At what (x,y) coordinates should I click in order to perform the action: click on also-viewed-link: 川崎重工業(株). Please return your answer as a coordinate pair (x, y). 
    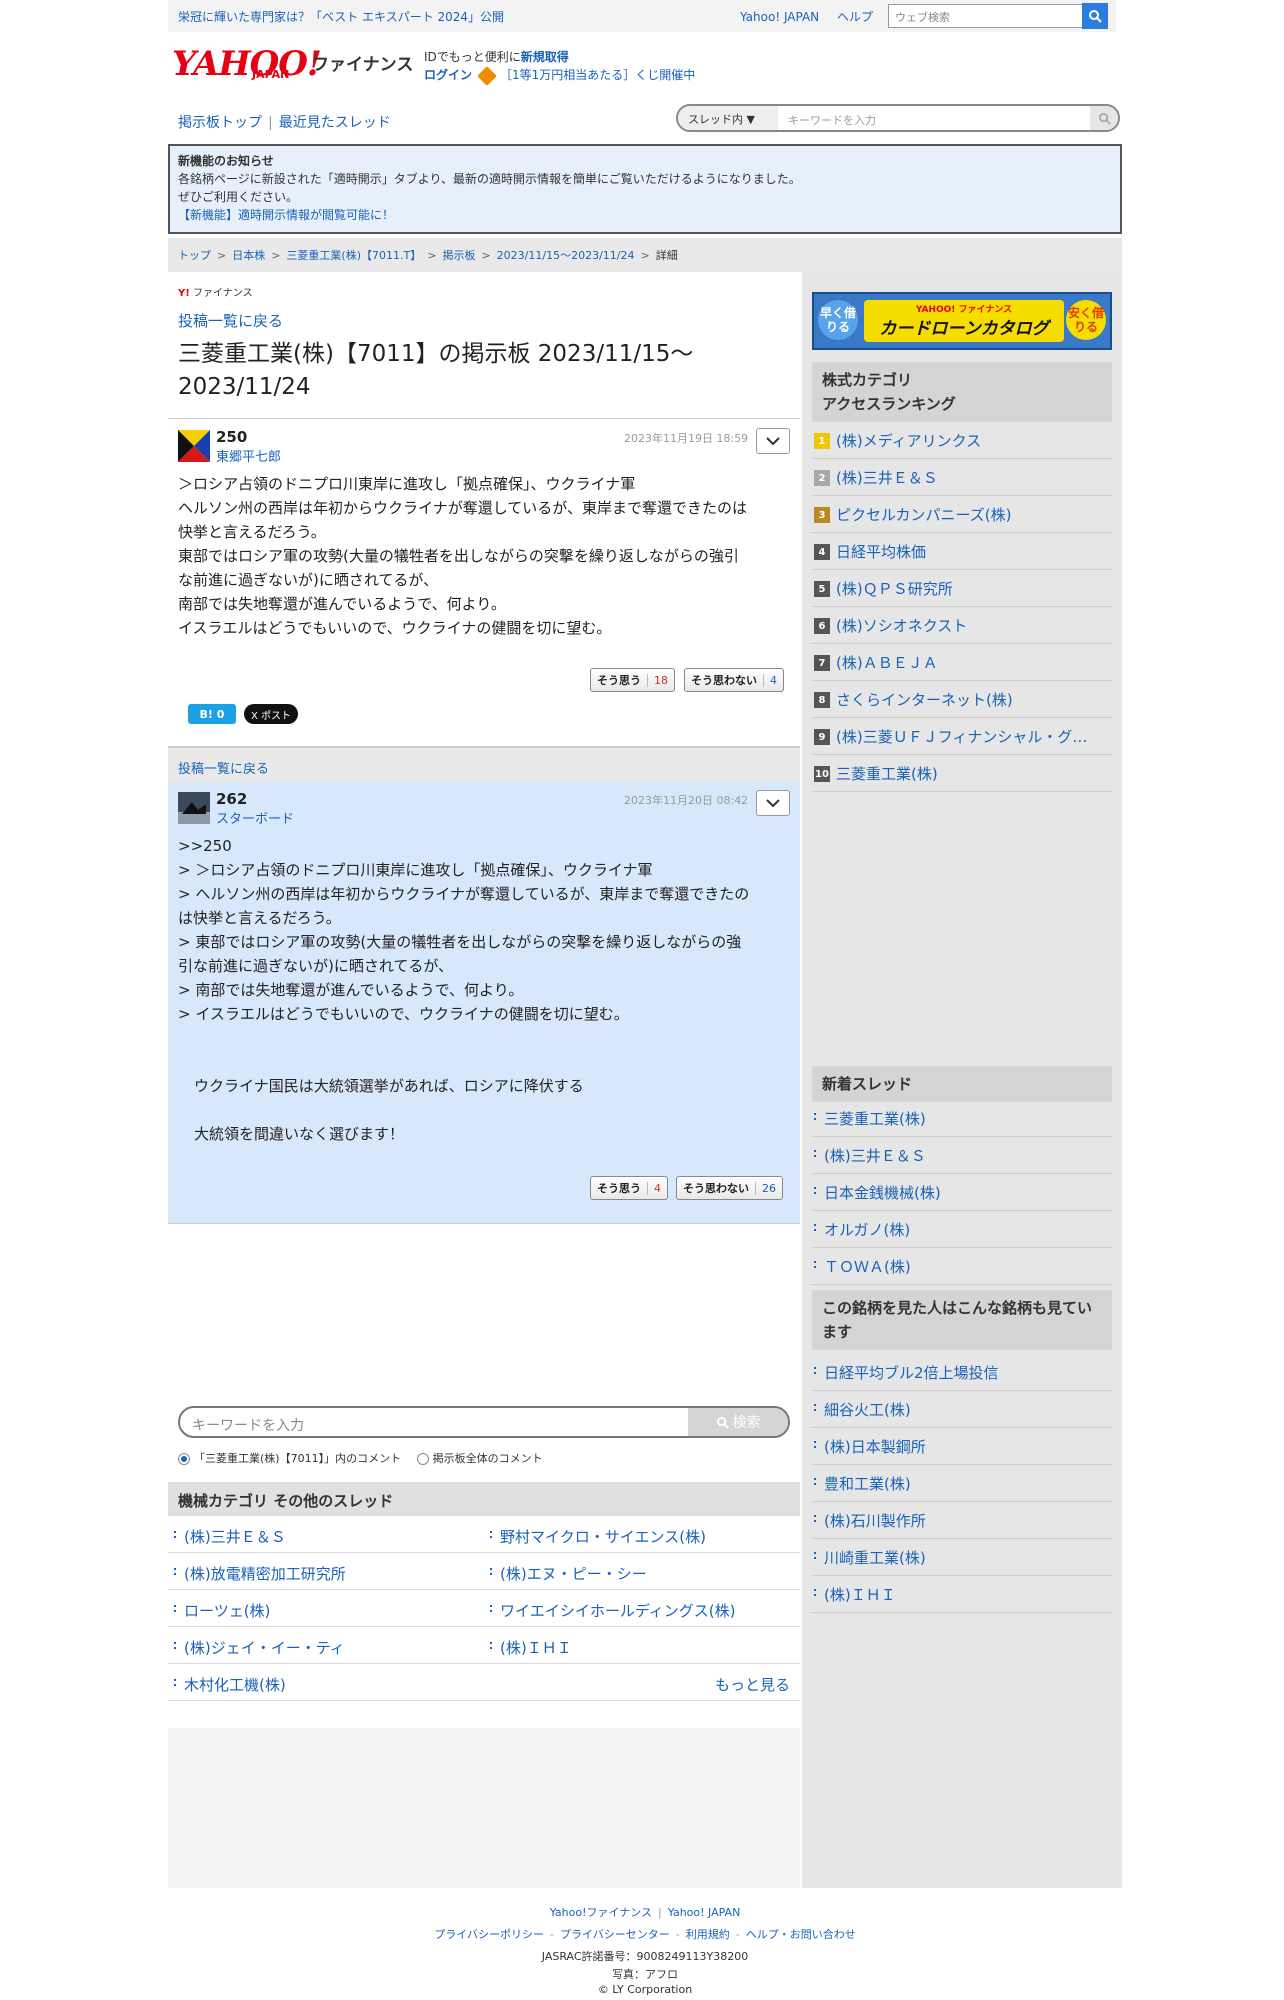
    Looking at the image, I should click on (869, 1557).